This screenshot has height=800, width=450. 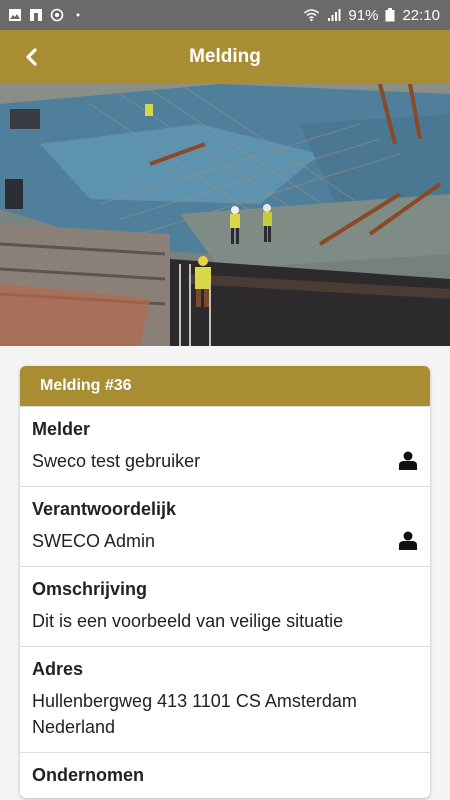 What do you see at coordinates (225, 15) in the screenshot?
I see `status-bar: 91% 22:10` at bounding box center [225, 15].